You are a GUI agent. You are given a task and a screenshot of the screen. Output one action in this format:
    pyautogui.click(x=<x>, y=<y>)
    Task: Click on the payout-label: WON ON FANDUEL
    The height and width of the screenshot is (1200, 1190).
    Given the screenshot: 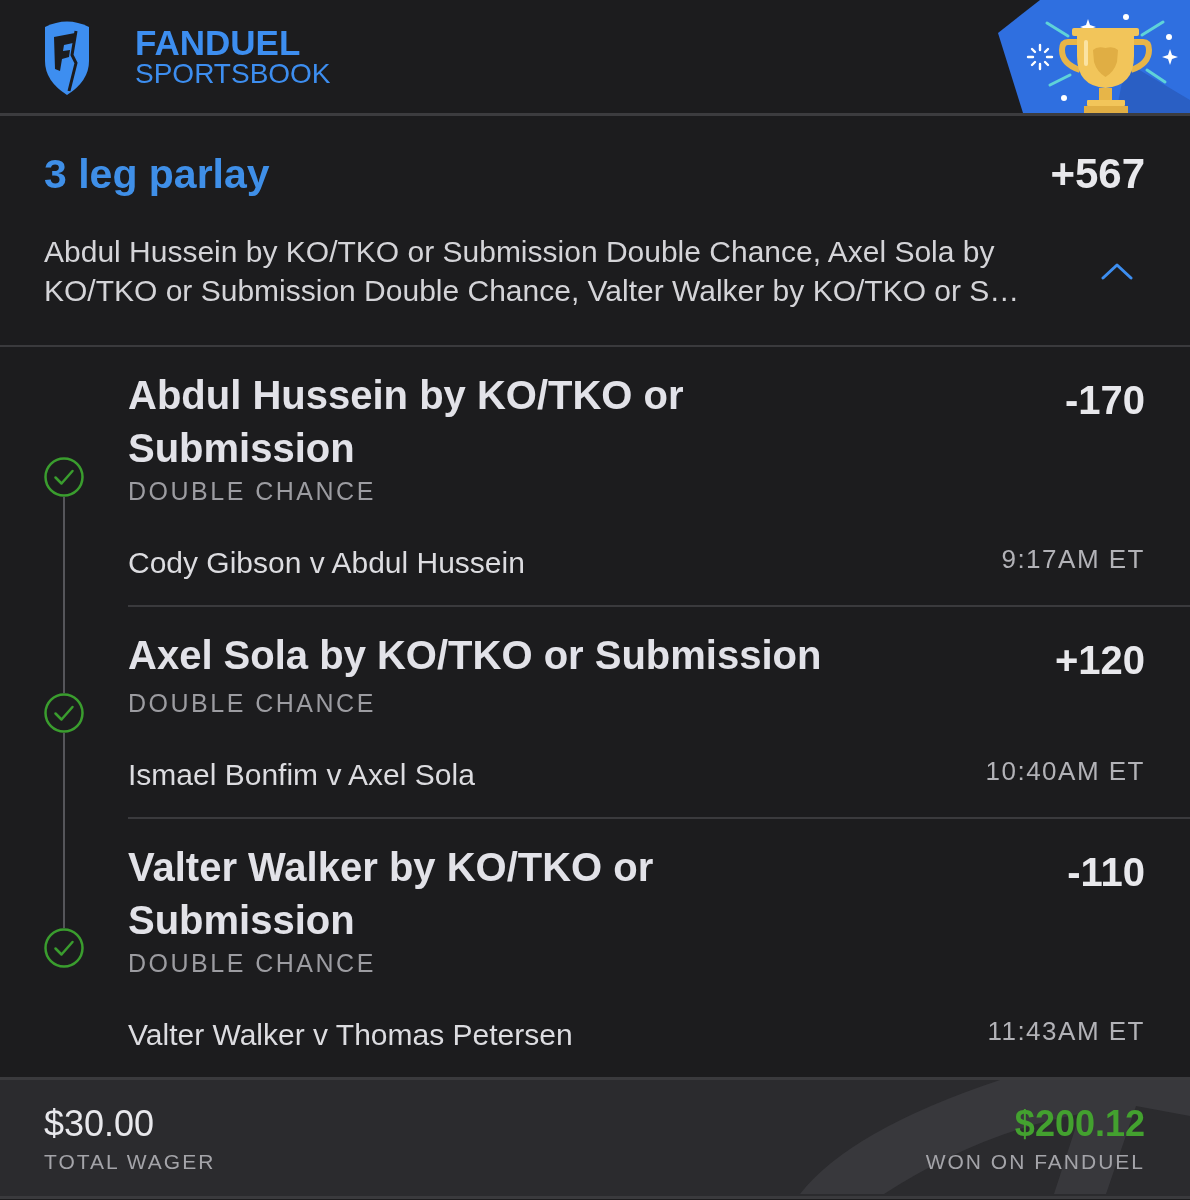 What is the action you would take?
    pyautogui.click(x=1035, y=1162)
    